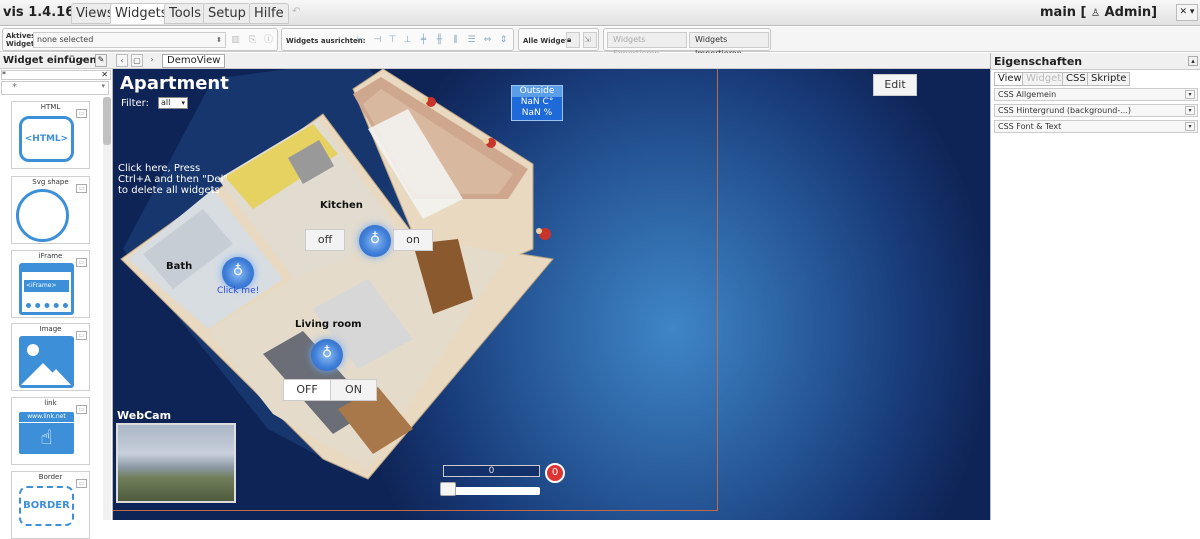 Image resolution: width=1200 pixels, height=539 pixels. What do you see at coordinates (360, 40) in the screenshot?
I see `align-left-icon: ⊢` at bounding box center [360, 40].